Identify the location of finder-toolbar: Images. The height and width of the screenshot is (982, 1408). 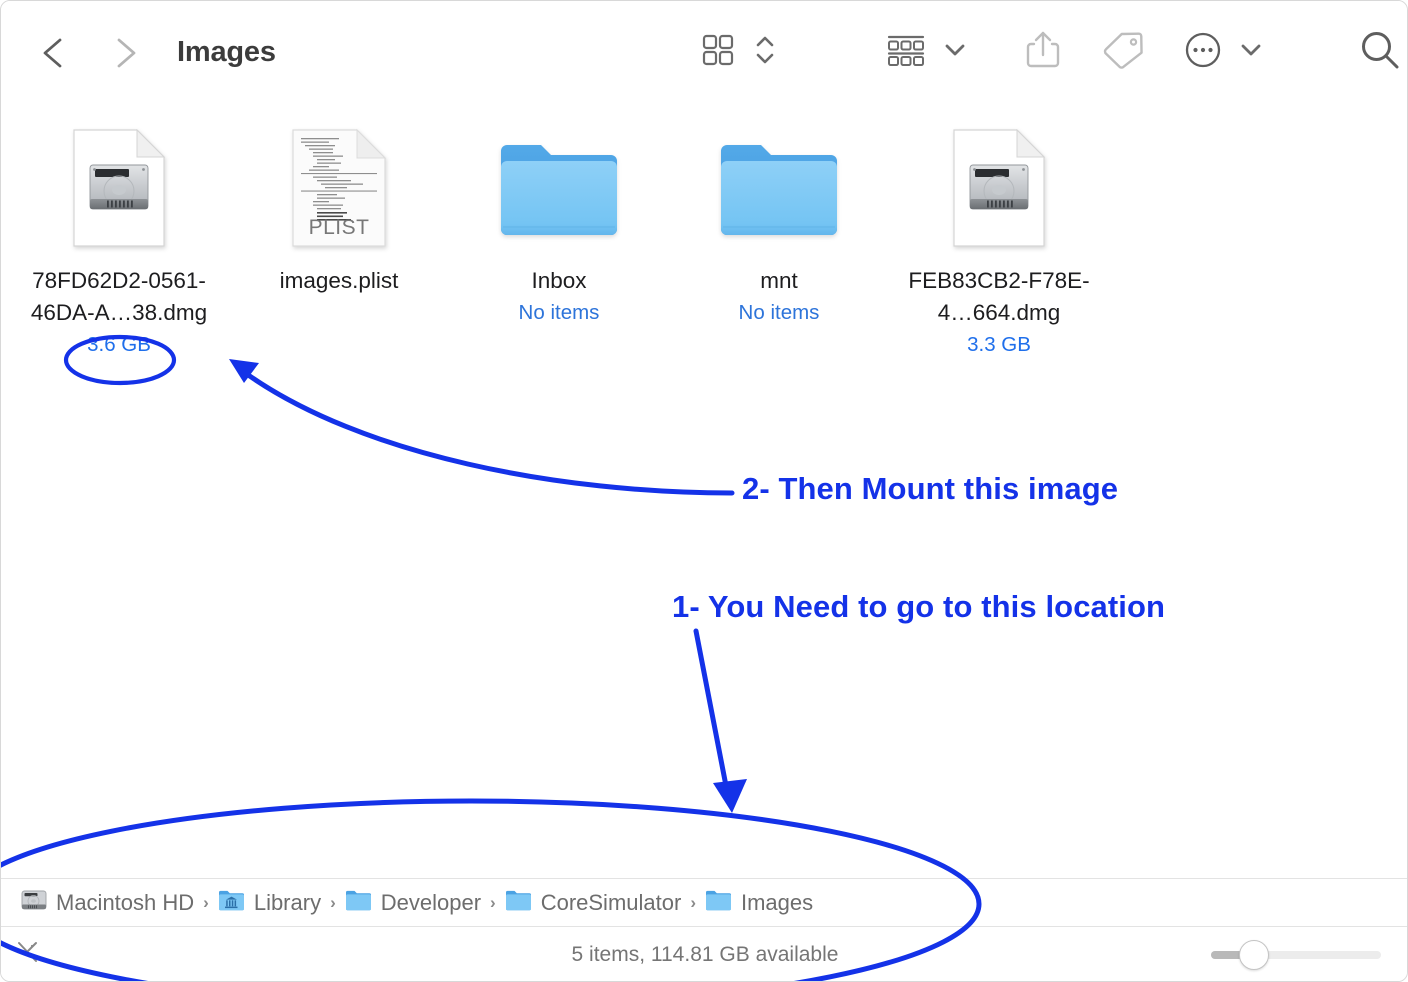
(704, 52).